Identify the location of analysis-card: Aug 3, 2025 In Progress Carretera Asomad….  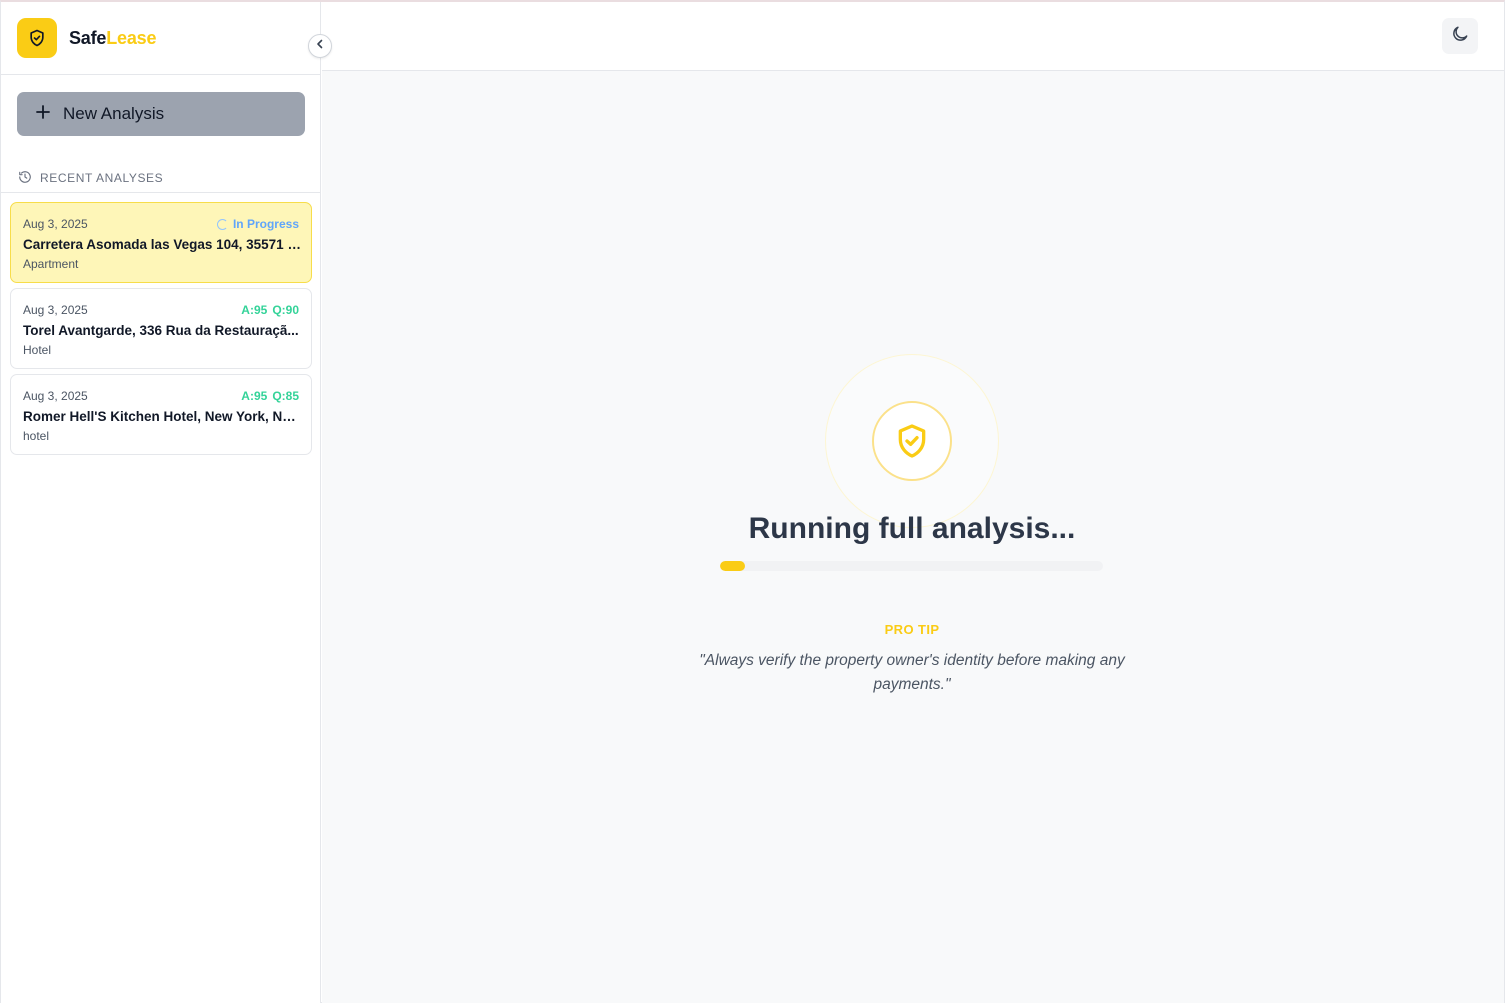
(161, 242).